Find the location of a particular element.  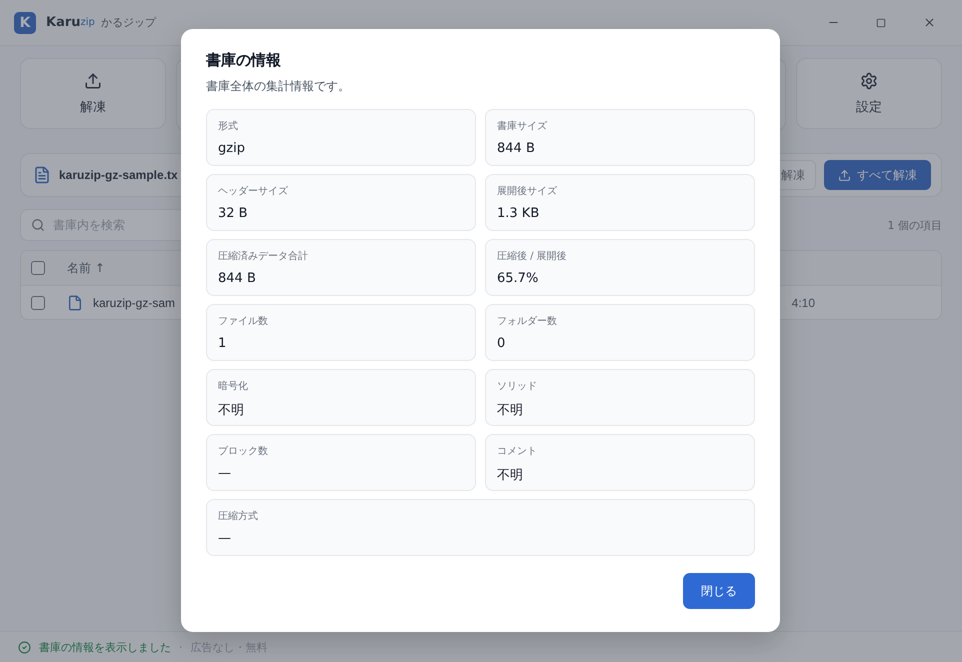

dialog-subtitle: 書庫全体の集計情報です。 is located at coordinates (278, 86).